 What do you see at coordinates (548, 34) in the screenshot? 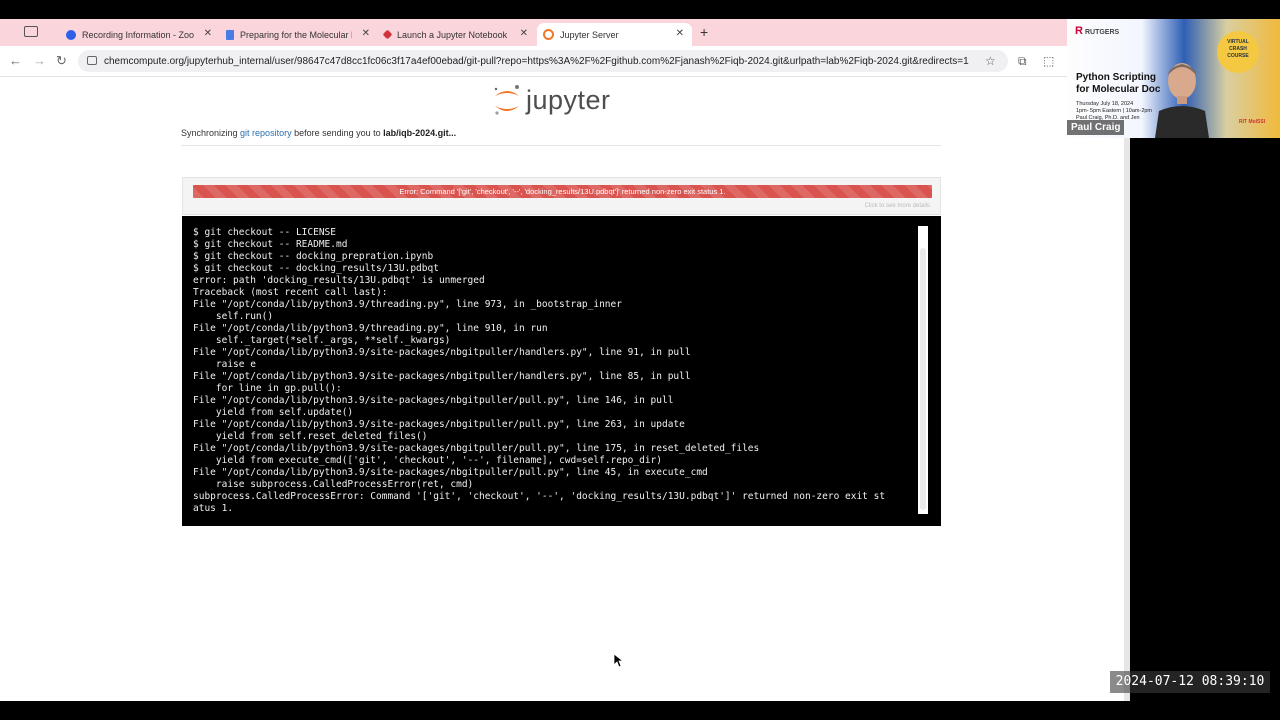
I see `jupyter-favicon-icon` at bounding box center [548, 34].